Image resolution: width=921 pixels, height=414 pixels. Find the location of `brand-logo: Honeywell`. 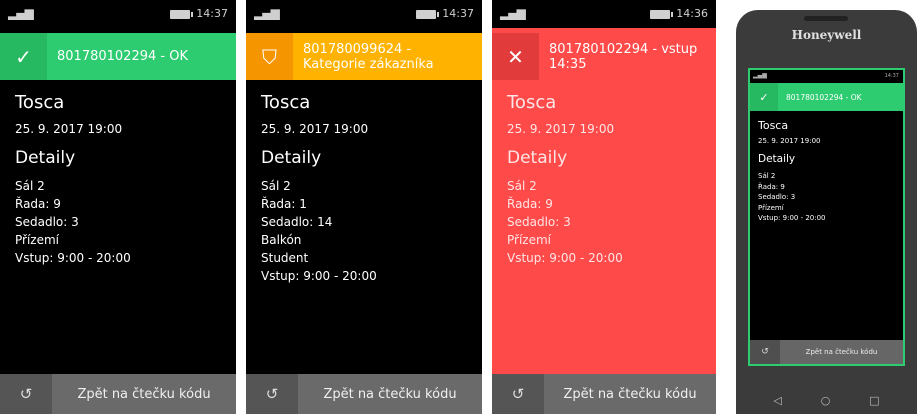

brand-logo: Honeywell is located at coordinates (826, 35).